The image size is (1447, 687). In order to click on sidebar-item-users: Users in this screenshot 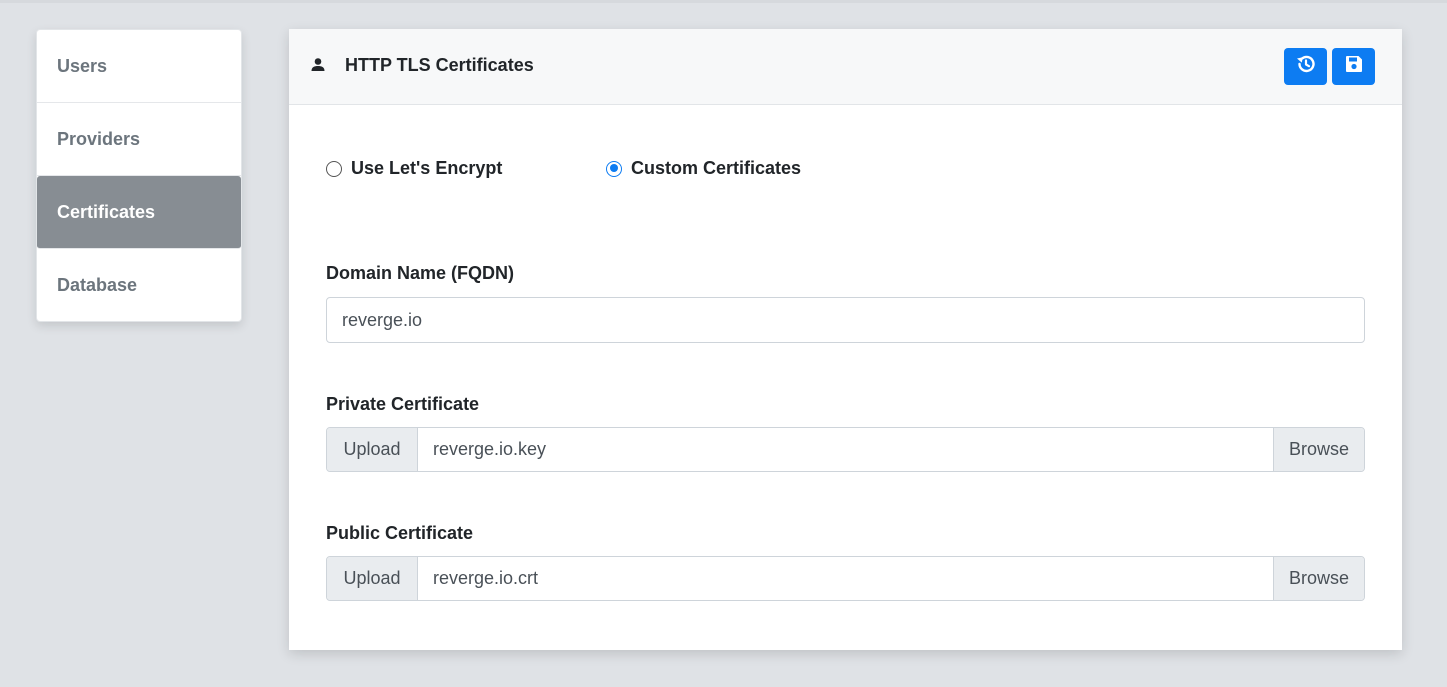, I will do `click(139, 66)`.